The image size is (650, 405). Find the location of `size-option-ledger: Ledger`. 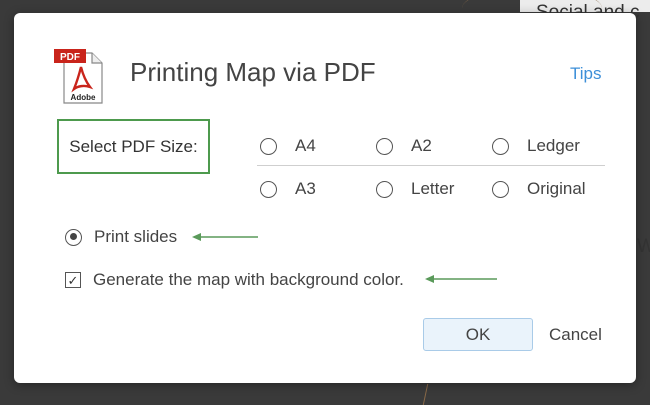

size-option-ledger: Ledger is located at coordinates (536, 146).